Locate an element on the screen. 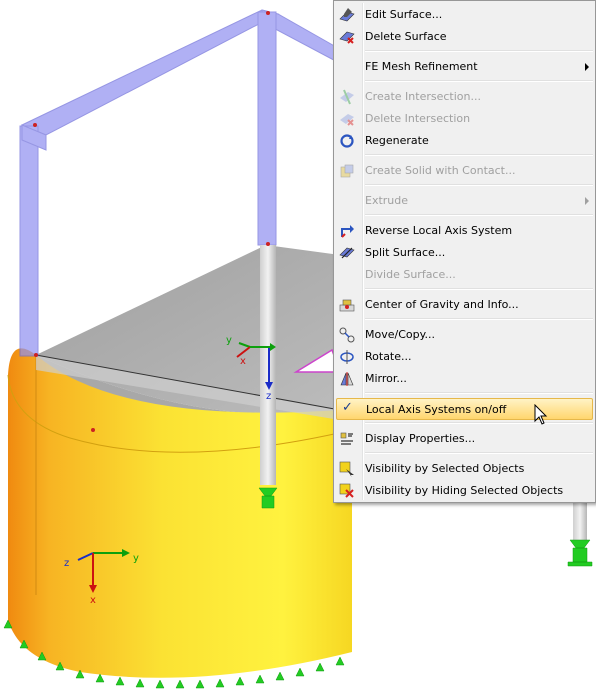 This screenshot has height=691, width=596. menu-item-local-axis-systems: ✓ Local Axis Systems on/off is located at coordinates (464, 409).